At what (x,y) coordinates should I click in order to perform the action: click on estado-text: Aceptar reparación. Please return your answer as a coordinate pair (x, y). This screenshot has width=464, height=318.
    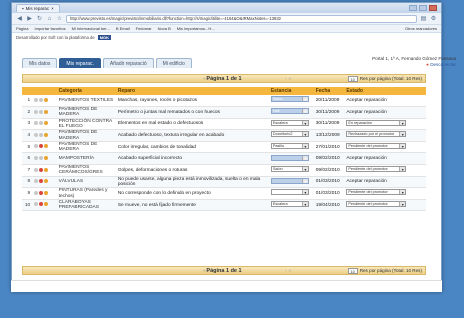
    Looking at the image, I should click on (366, 159).